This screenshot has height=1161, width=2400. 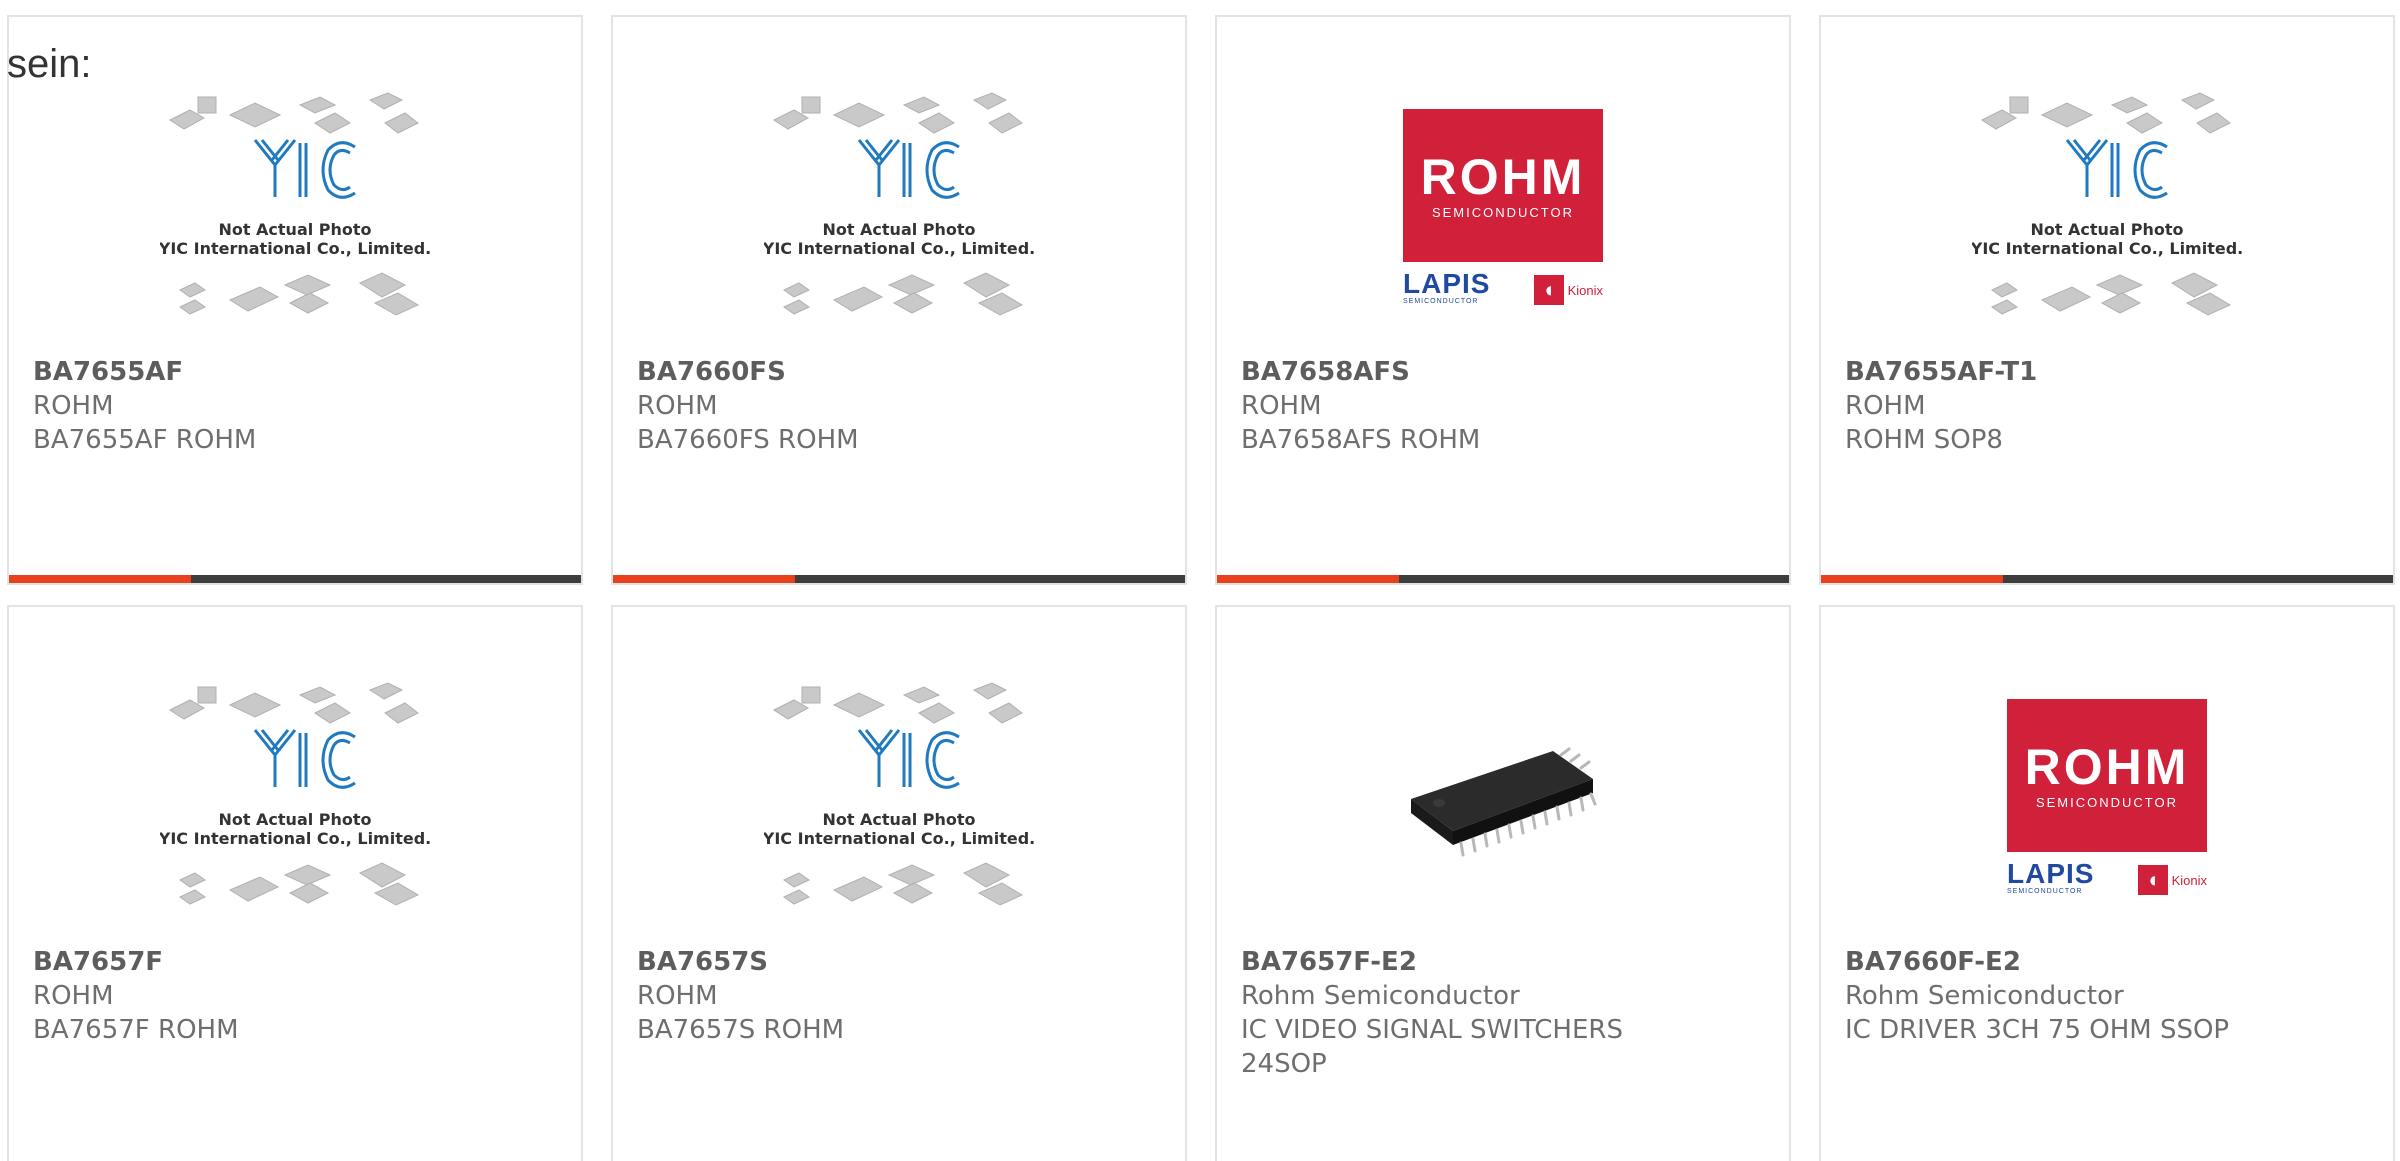 What do you see at coordinates (741, 1030) in the screenshot?
I see `product-description: BA7657S ROHM` at bounding box center [741, 1030].